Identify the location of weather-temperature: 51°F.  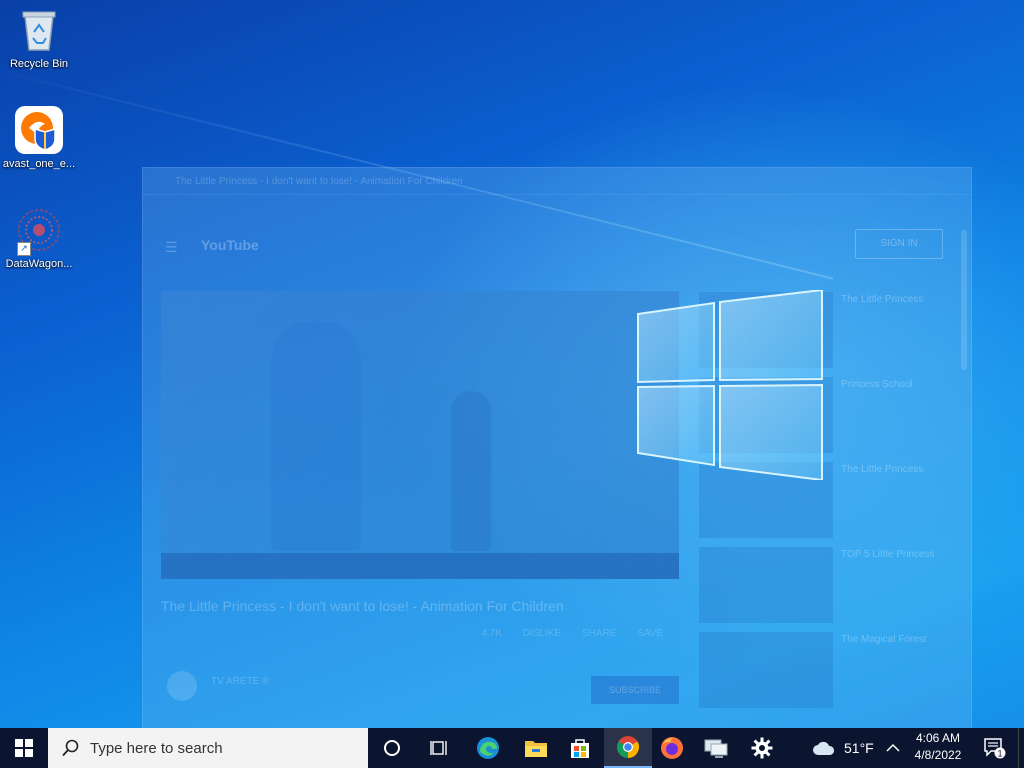
(859, 748).